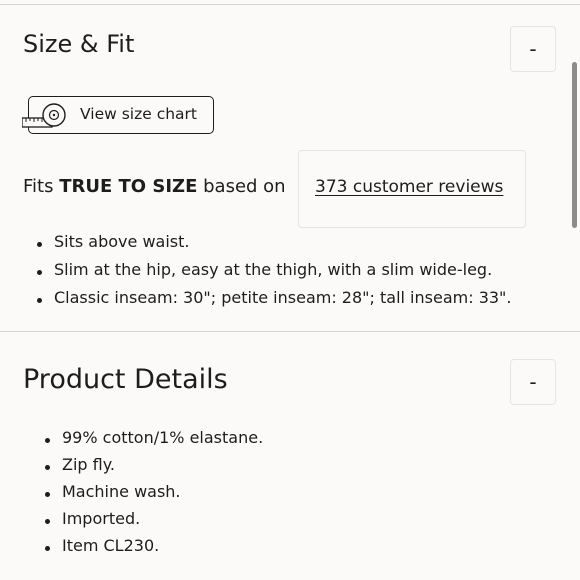 This screenshot has height=580, width=580. What do you see at coordinates (153, 547) in the screenshot?
I see `list-item: Item CL230.` at bounding box center [153, 547].